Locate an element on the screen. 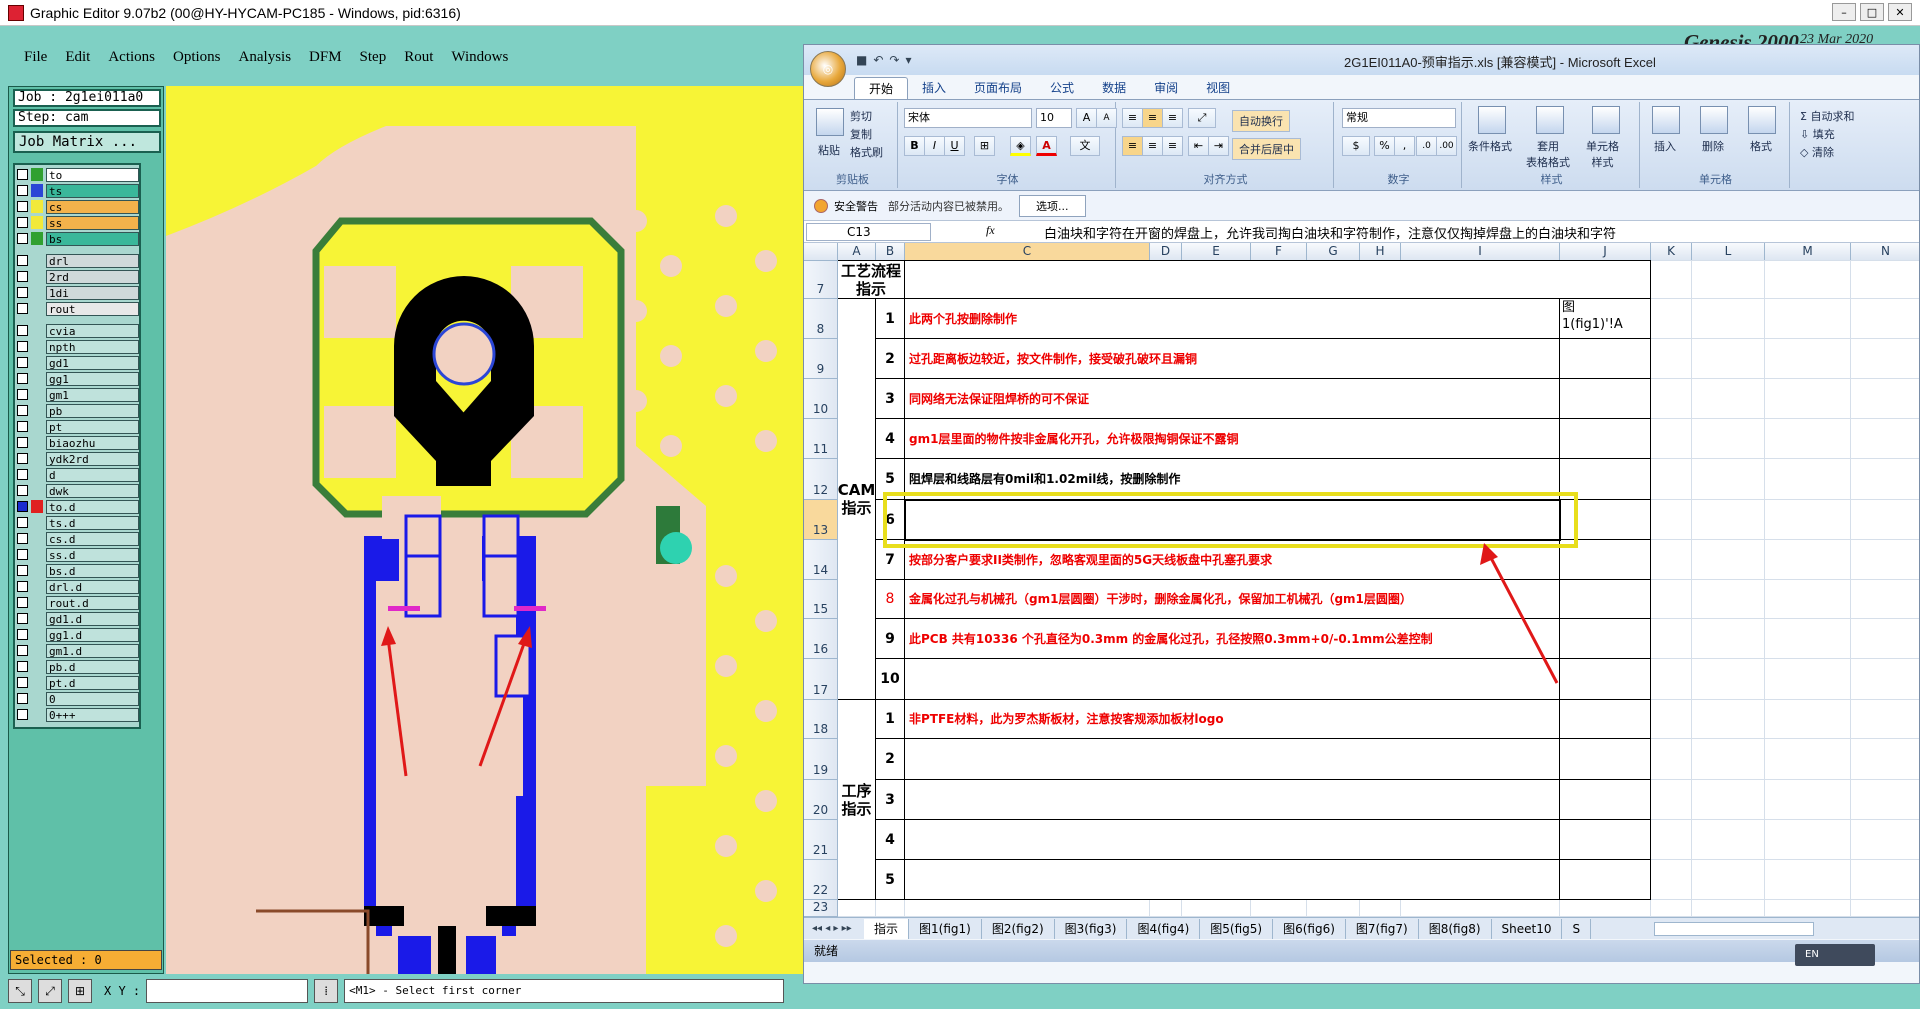  layer-name: ss.d is located at coordinates (92, 554).